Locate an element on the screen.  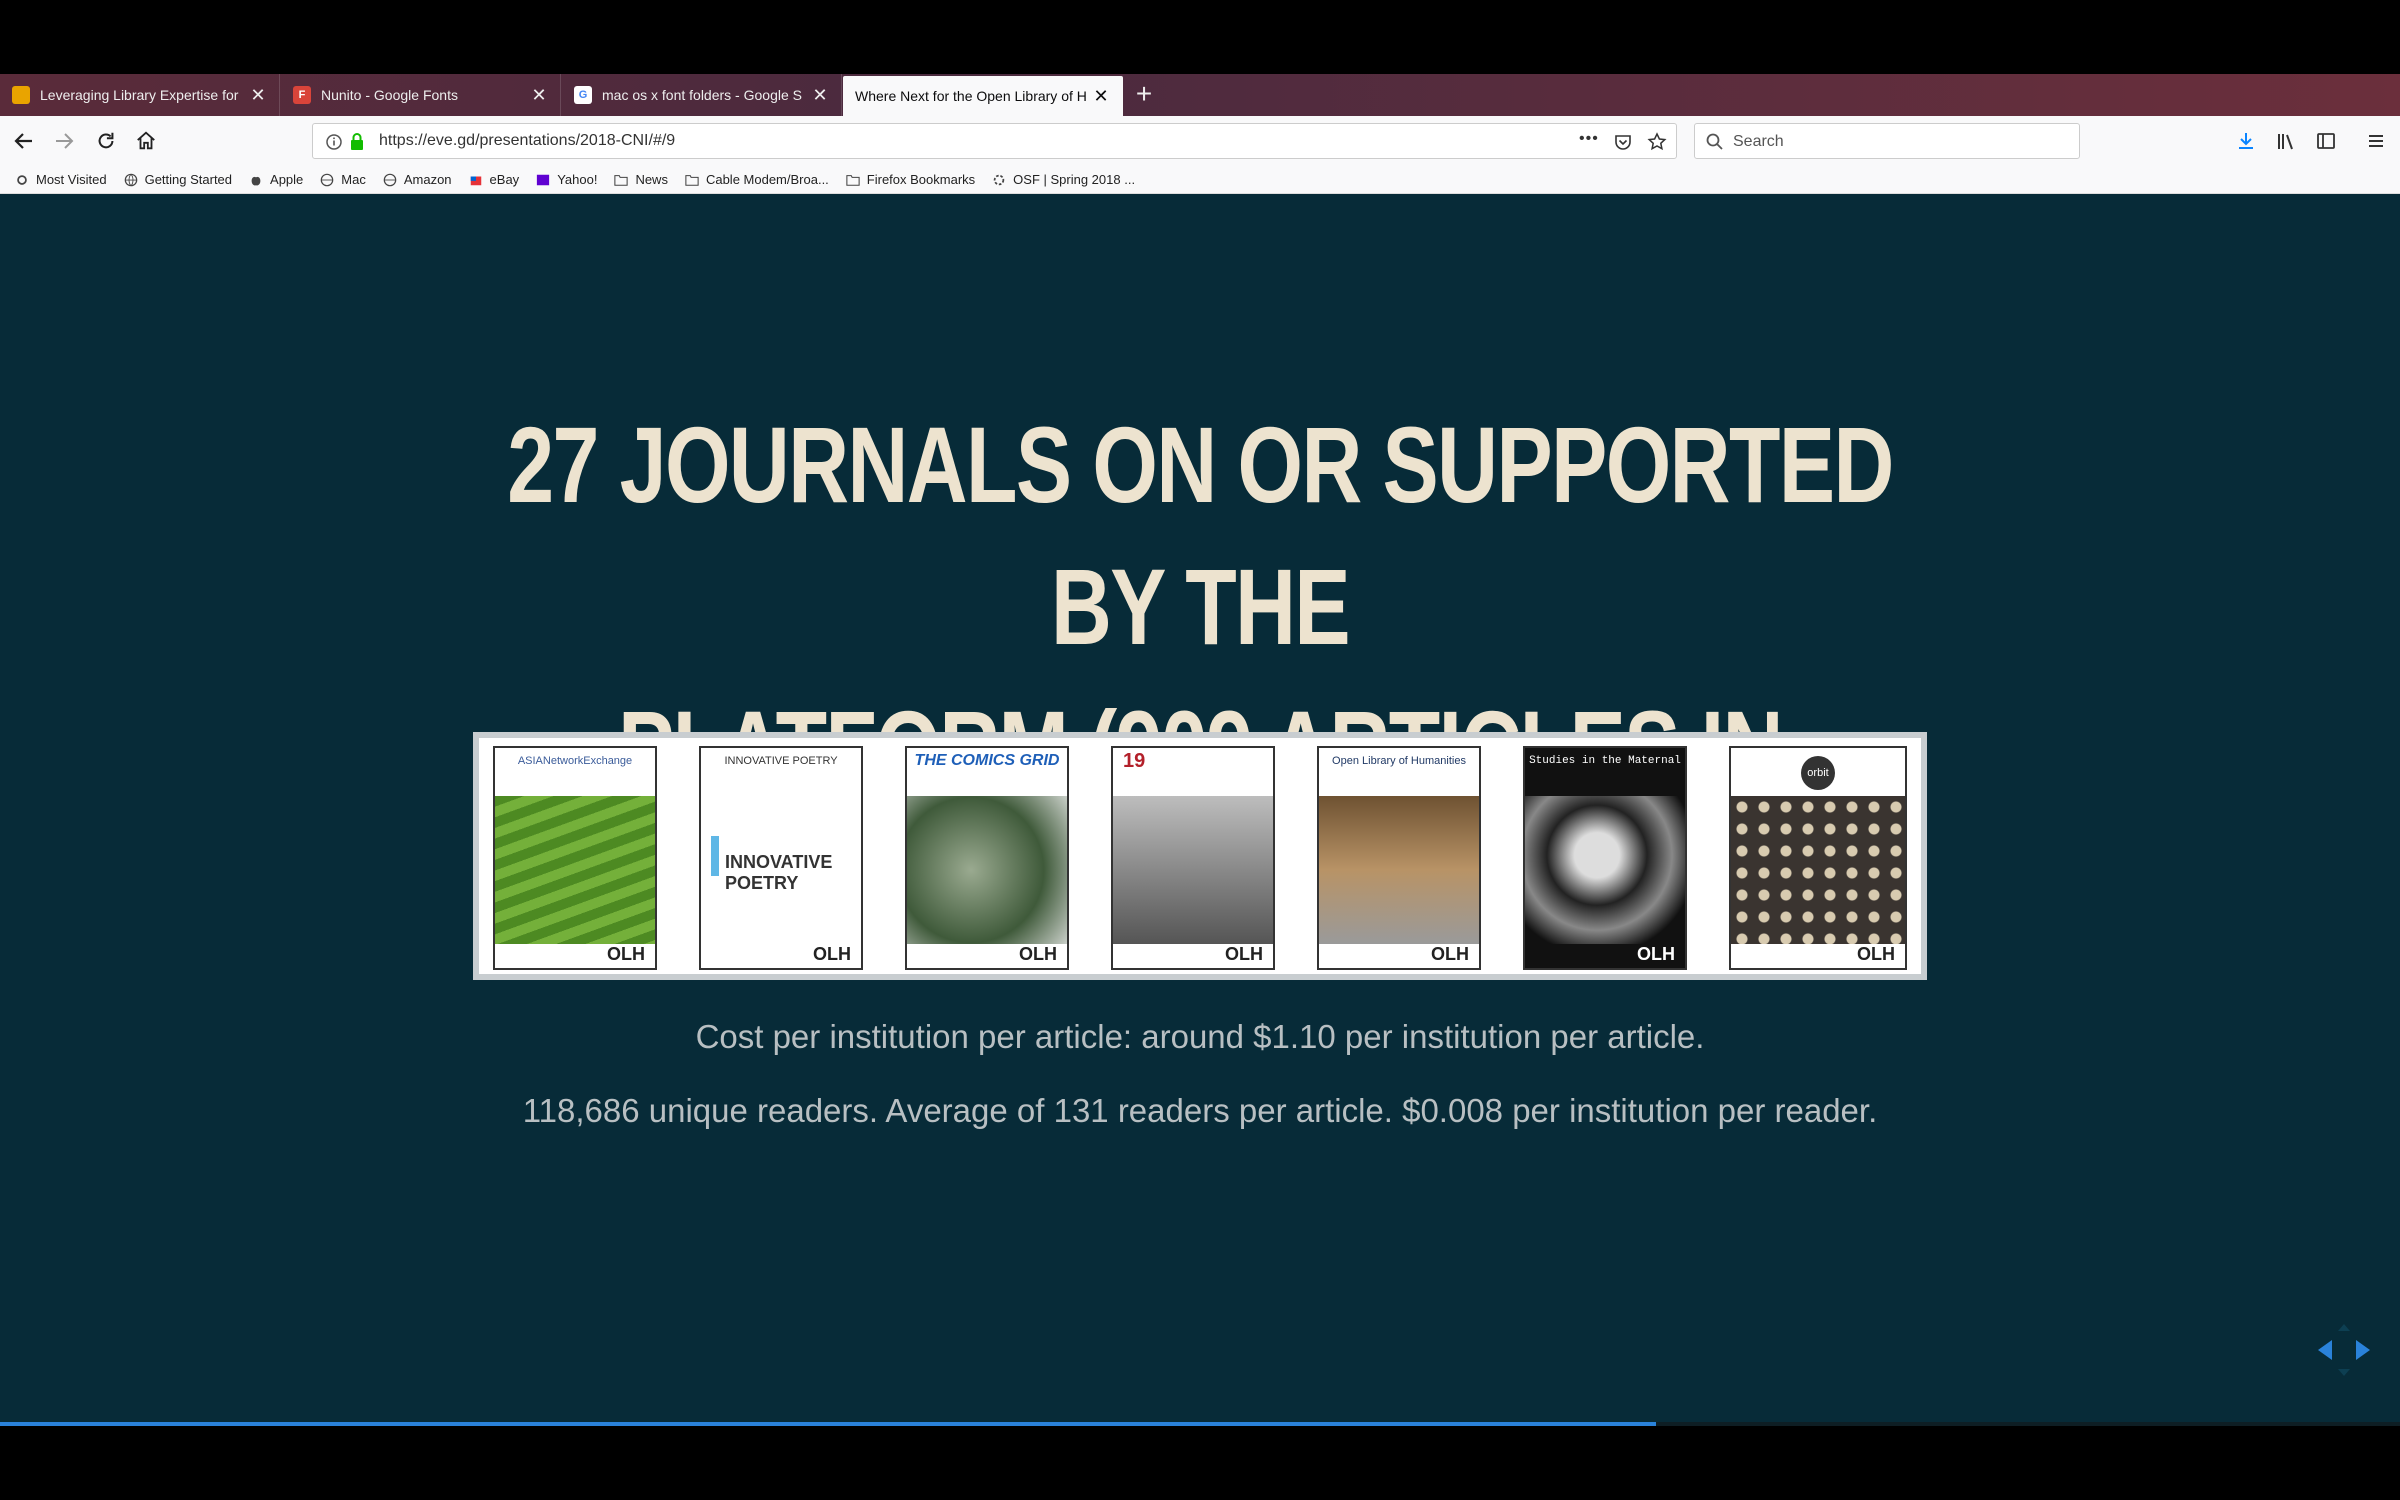
library-hall-image is located at coordinates (1399, 870).